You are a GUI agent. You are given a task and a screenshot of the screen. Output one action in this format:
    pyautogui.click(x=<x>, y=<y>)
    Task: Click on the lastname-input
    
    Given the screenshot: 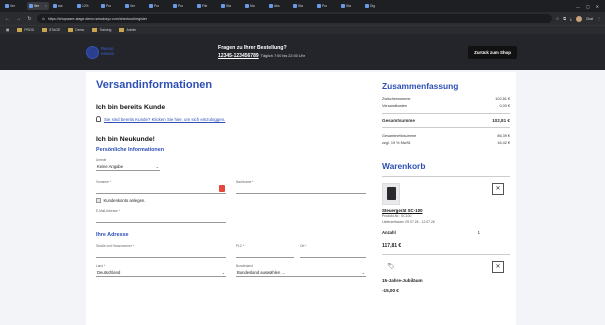 What is the action you would take?
    pyautogui.click(x=301, y=189)
    